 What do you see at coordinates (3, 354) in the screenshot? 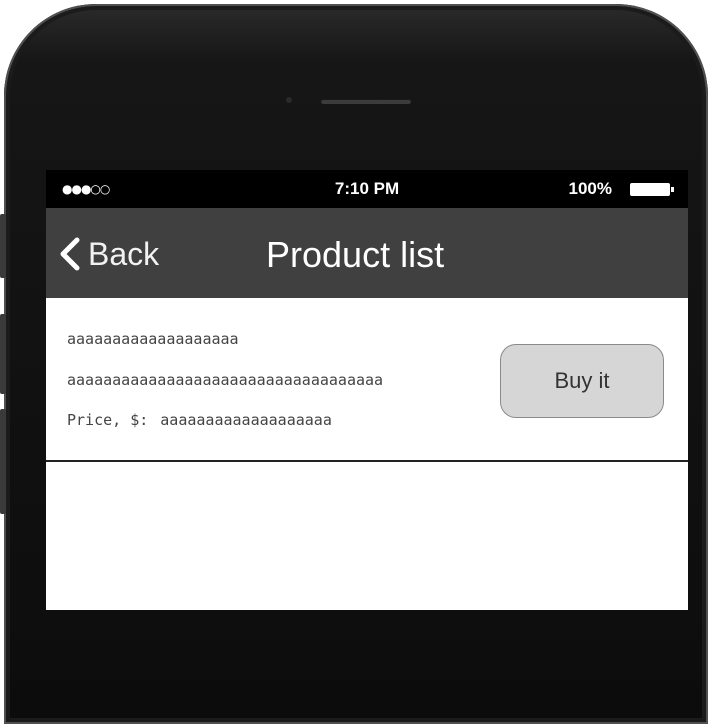
I see `volume-up-button` at bounding box center [3, 354].